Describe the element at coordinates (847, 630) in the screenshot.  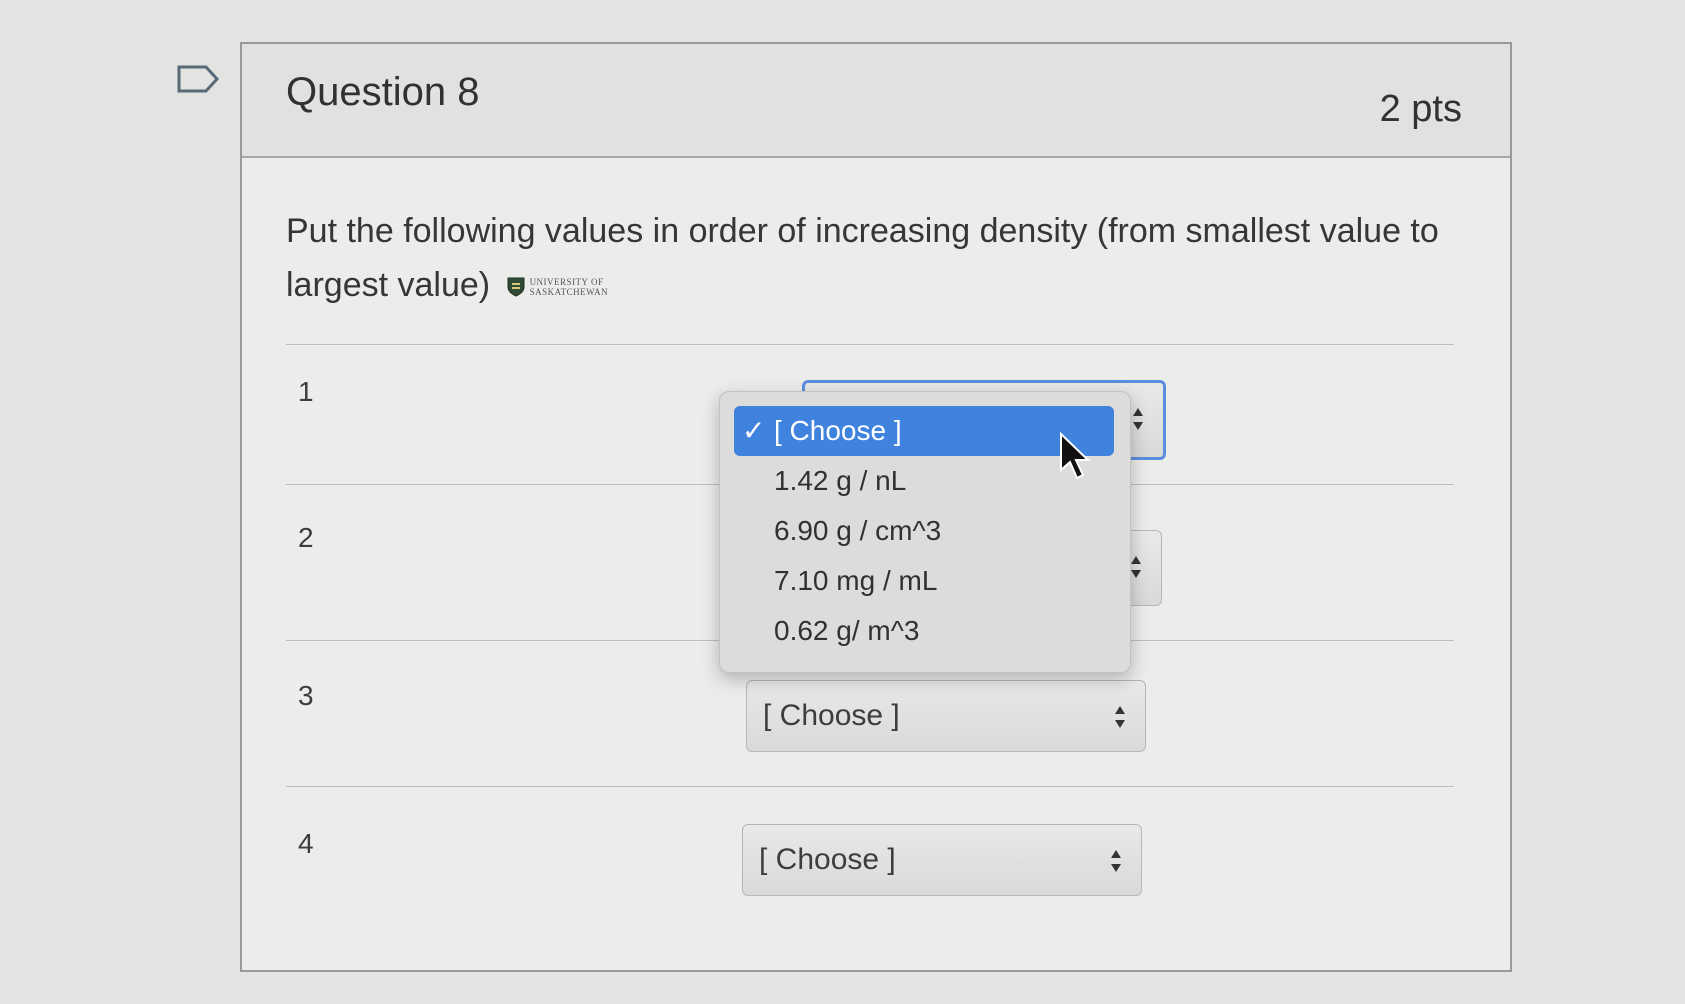
I see `option-label: 0.62 g/ m^3` at that location.